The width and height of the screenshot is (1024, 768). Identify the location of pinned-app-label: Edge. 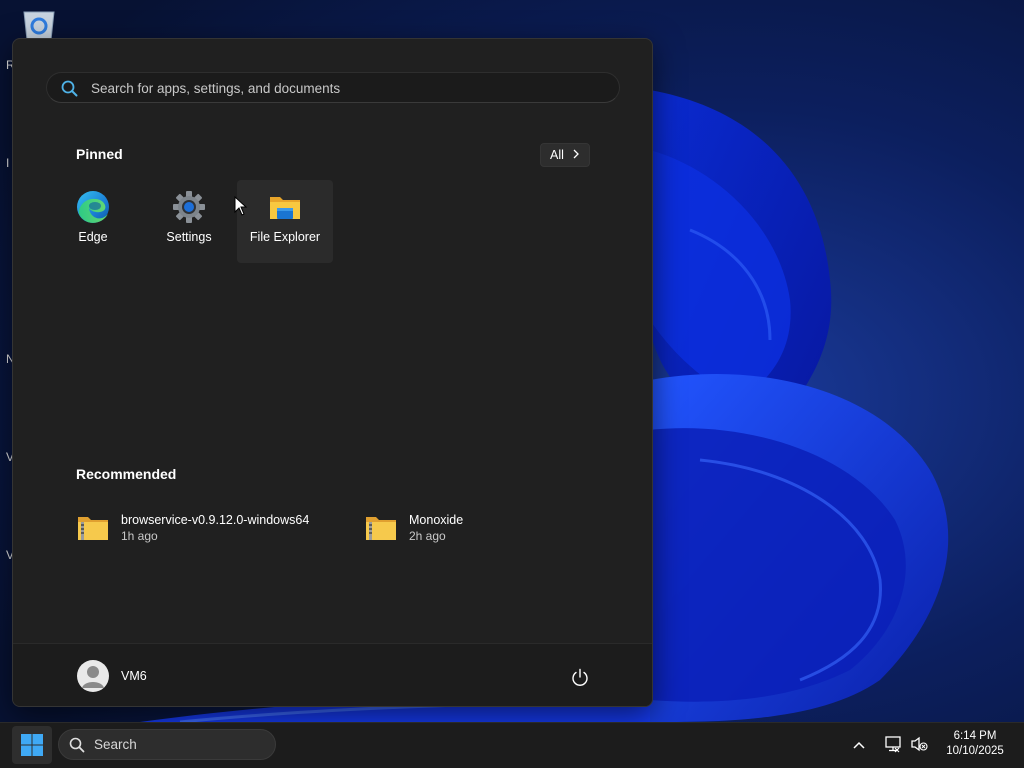
(93, 237).